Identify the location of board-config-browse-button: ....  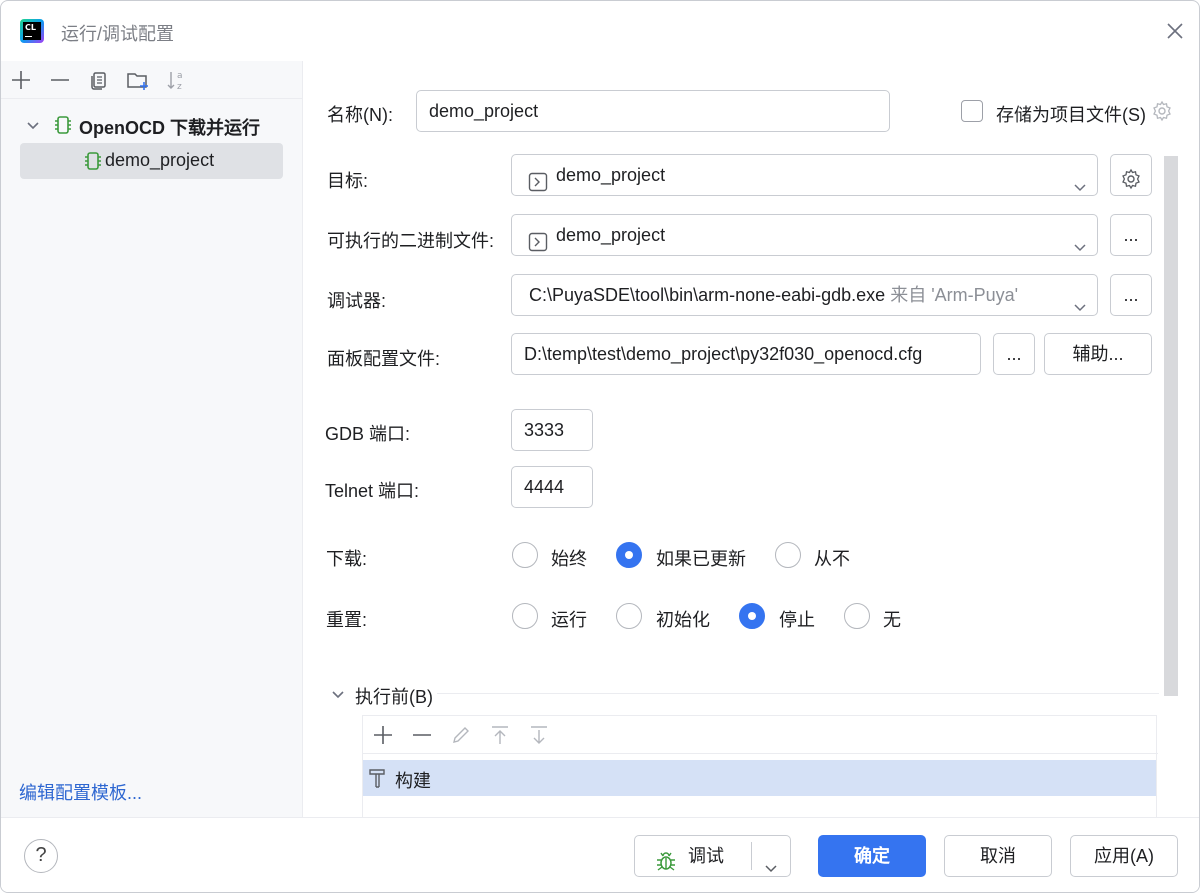
(1014, 354).